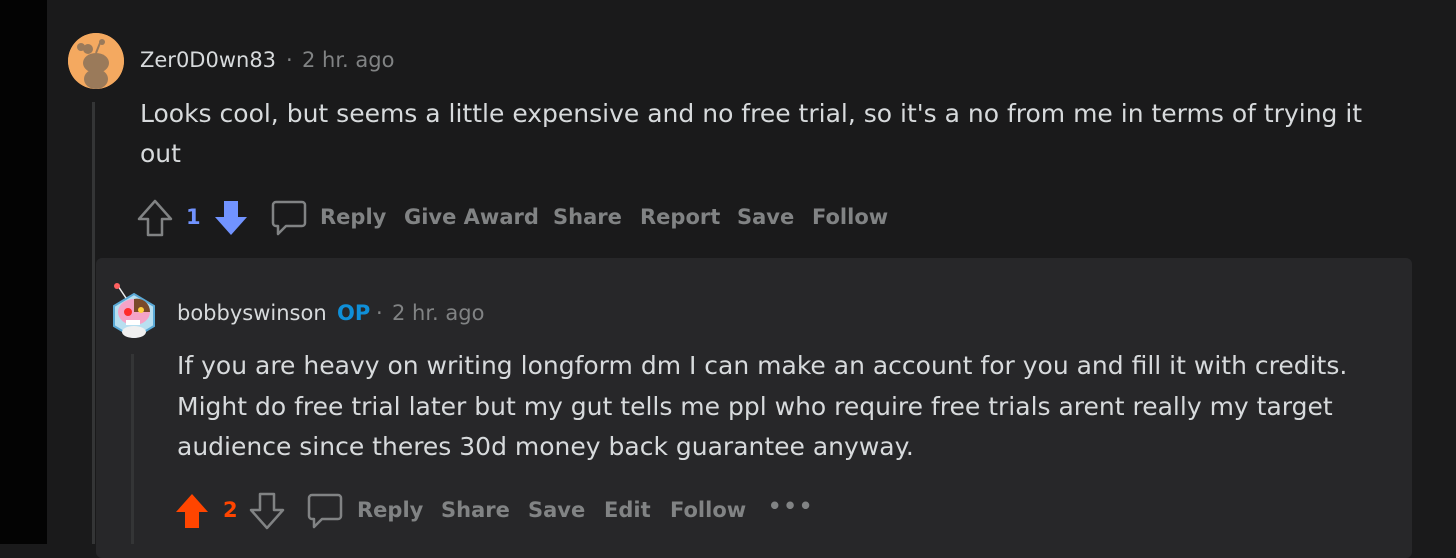  Describe the element at coordinates (471, 217) in the screenshot. I see `give-award-button: Give Award` at that location.